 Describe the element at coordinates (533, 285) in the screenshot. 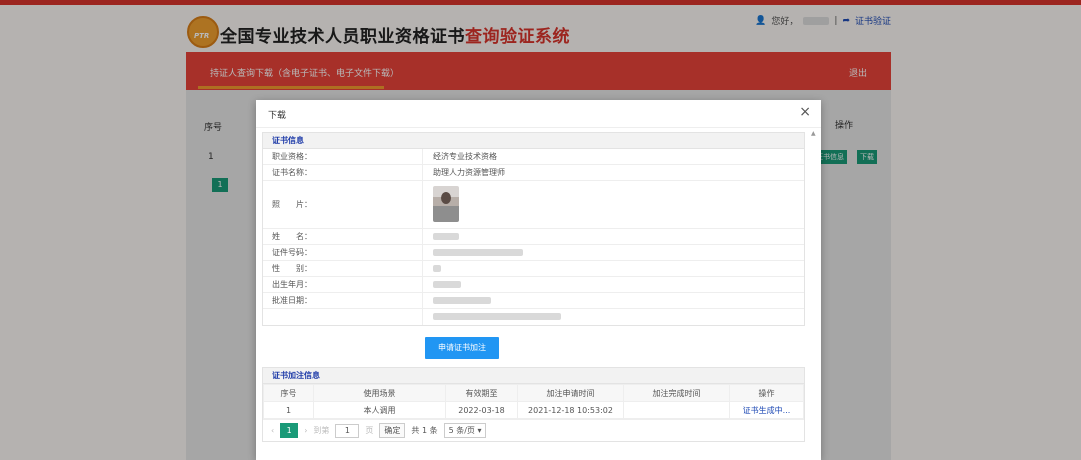

I see `info-row-birth: 出生年月：` at that location.